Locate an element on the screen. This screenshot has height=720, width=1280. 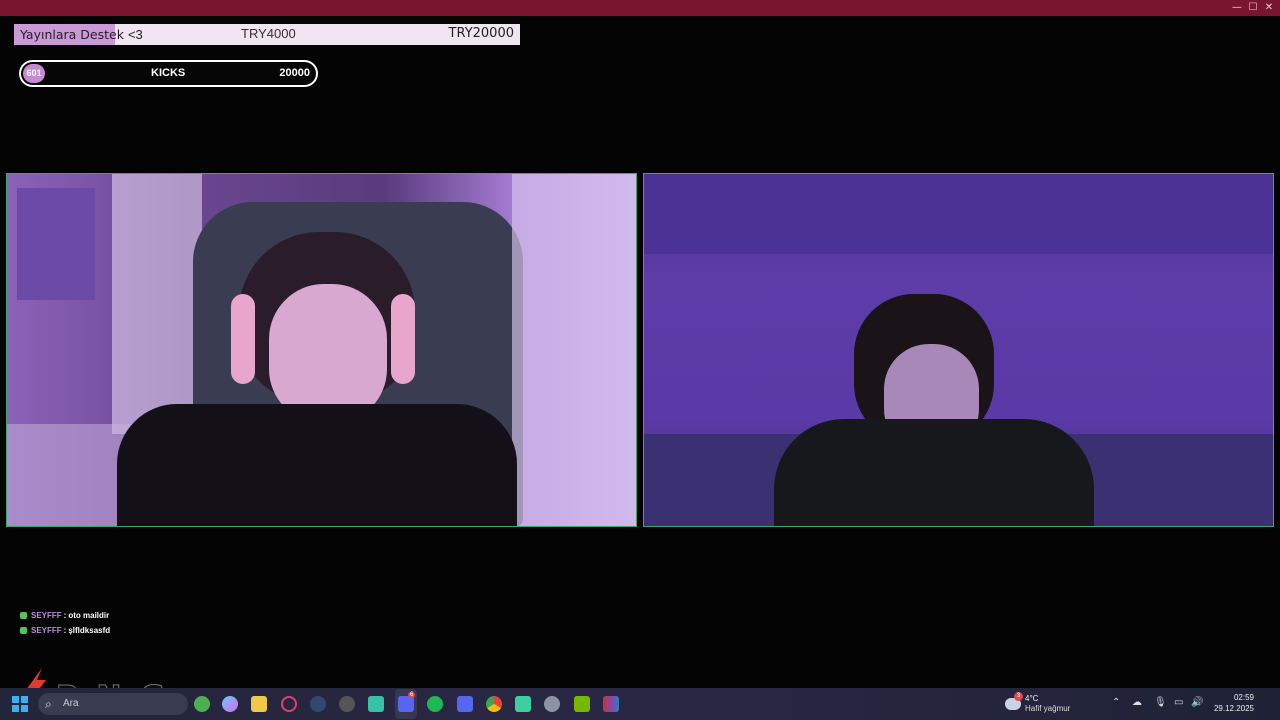
clock-time: 02:59 is located at coordinates (1244, 697).